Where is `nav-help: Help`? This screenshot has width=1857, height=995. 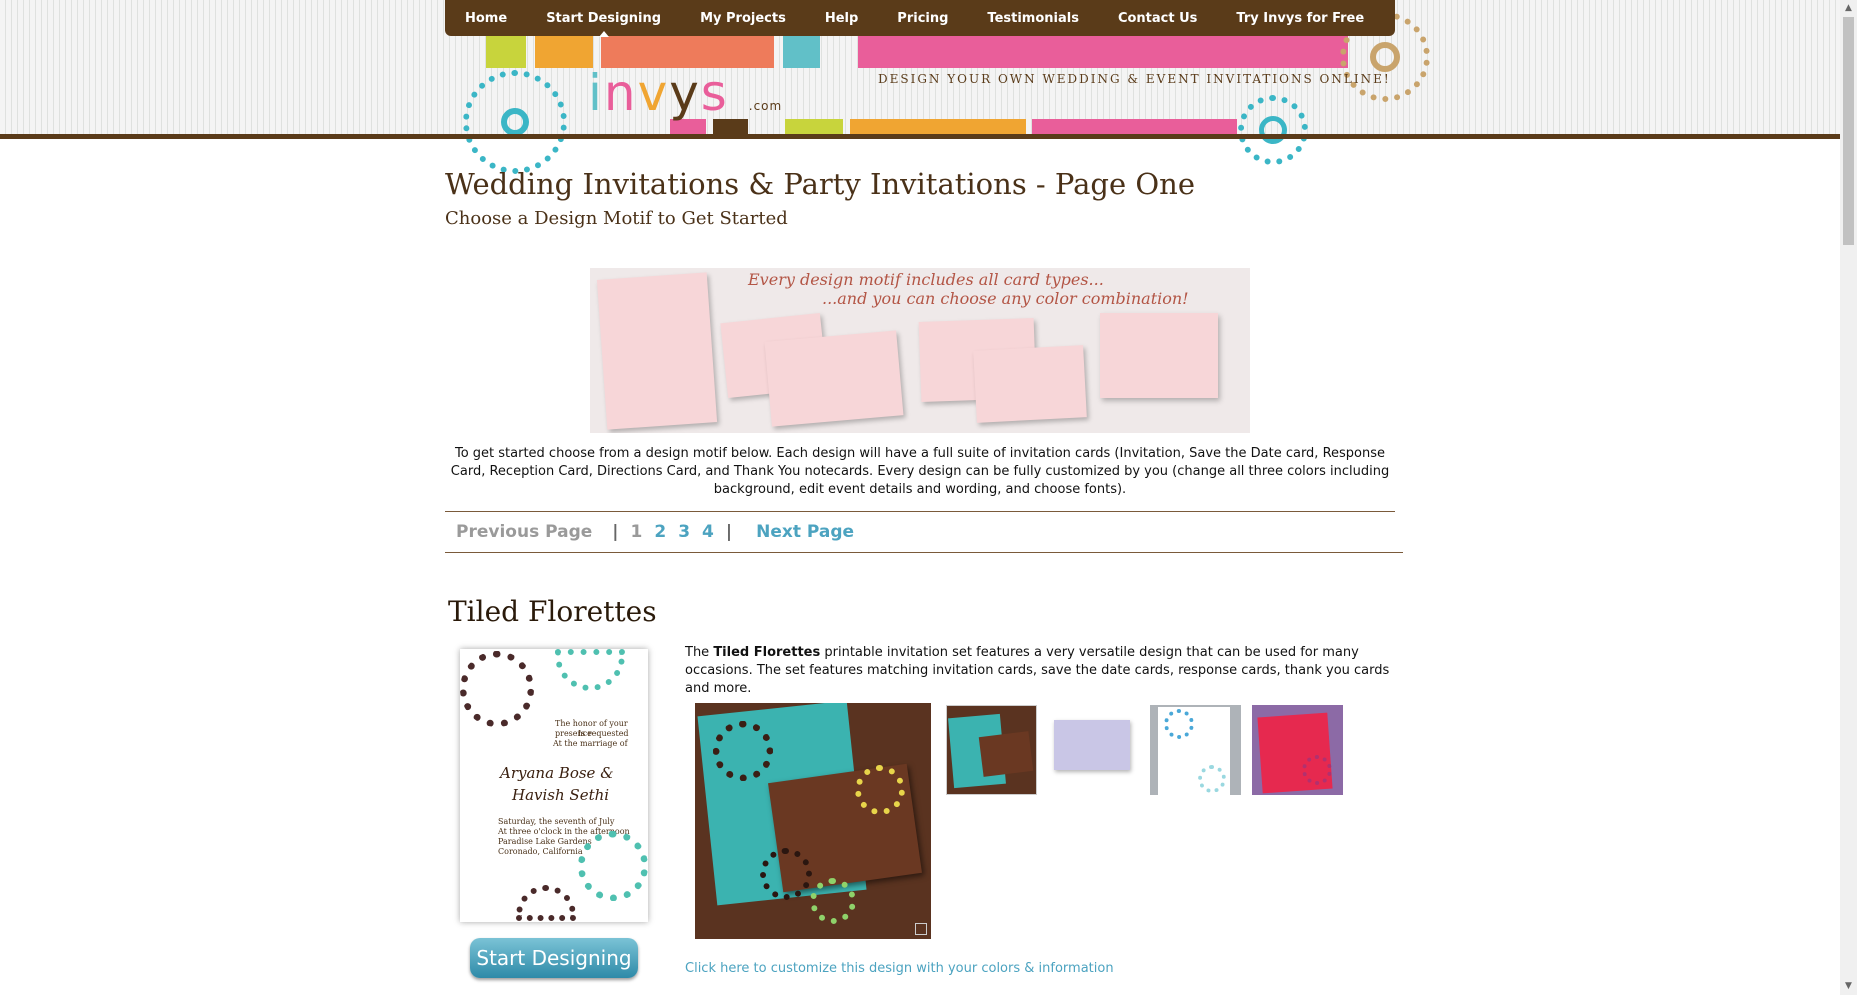 nav-help: Help is located at coordinates (841, 18).